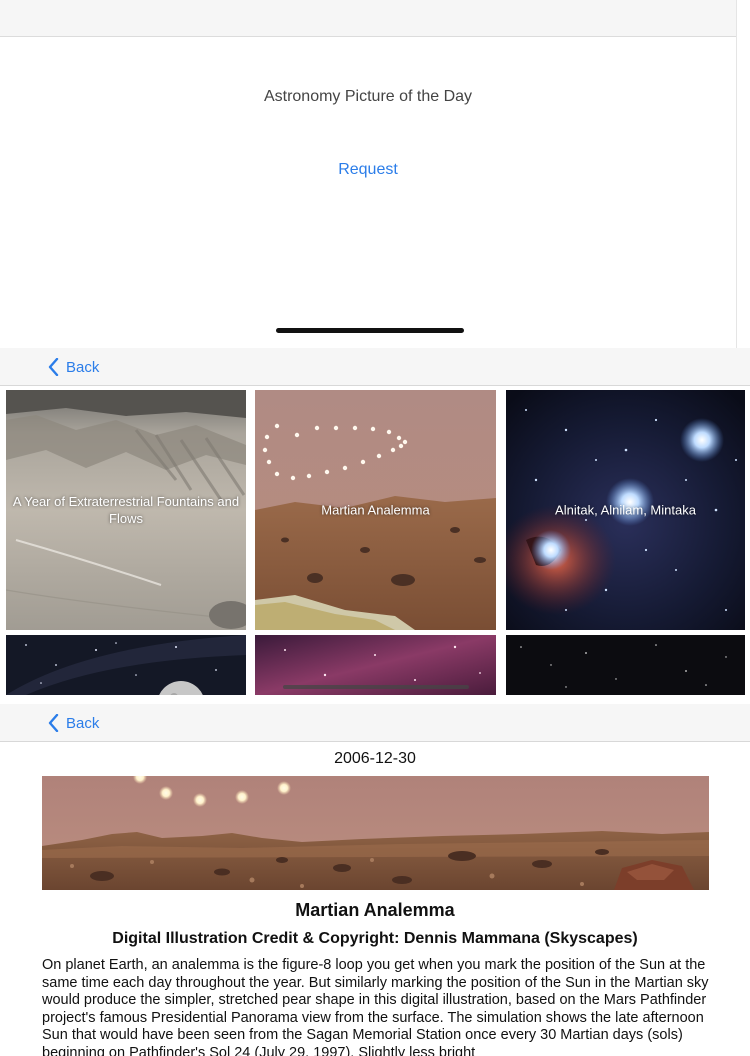  I want to click on request-button: Request, so click(368, 170).